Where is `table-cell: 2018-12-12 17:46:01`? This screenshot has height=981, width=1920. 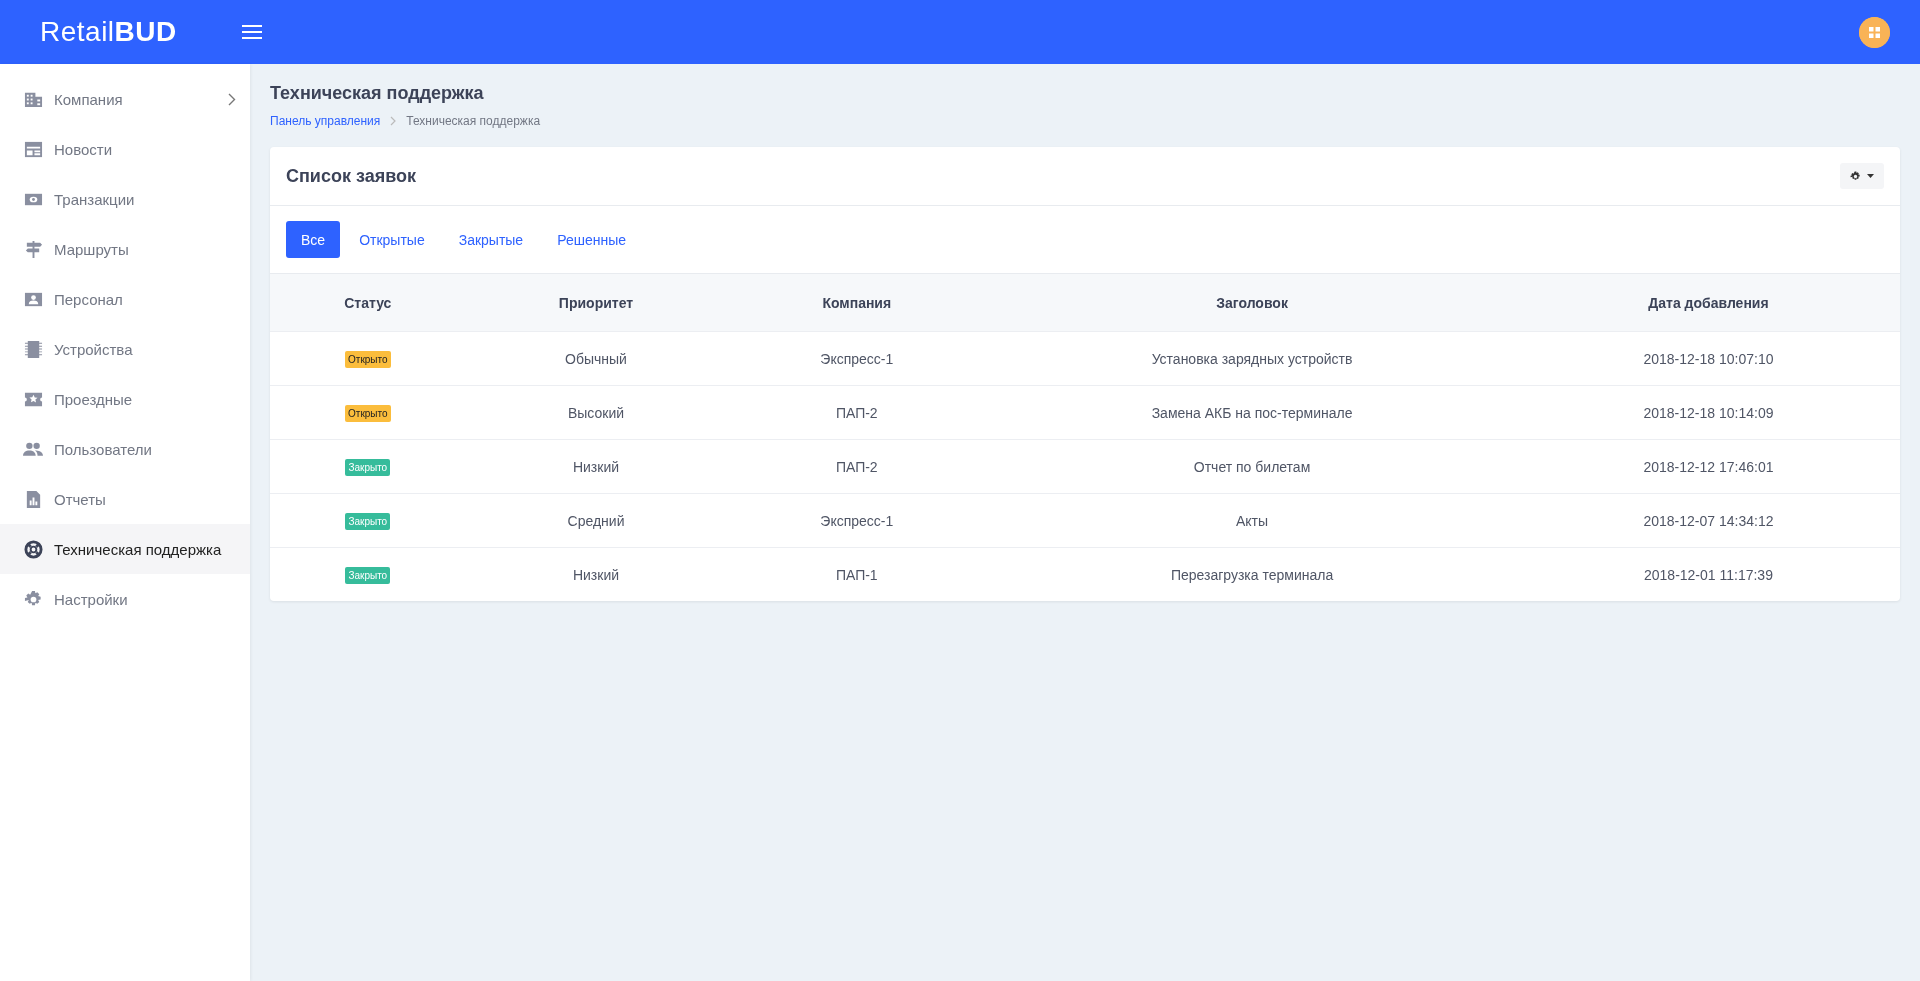 table-cell: 2018-12-12 17:46:01 is located at coordinates (1708, 466).